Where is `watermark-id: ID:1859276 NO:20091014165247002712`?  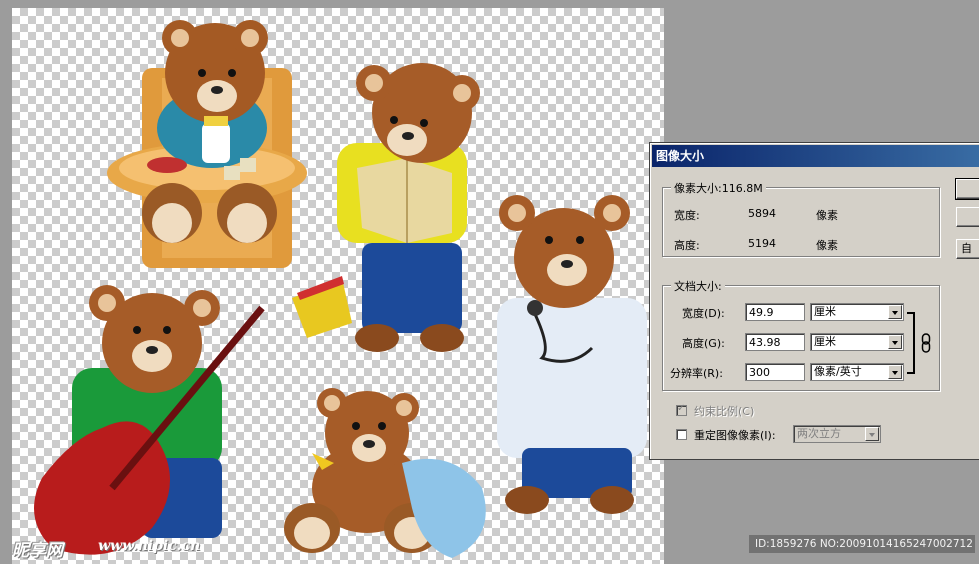
watermark-id: ID:1859276 NO:20091014165247002712 is located at coordinates (862, 544).